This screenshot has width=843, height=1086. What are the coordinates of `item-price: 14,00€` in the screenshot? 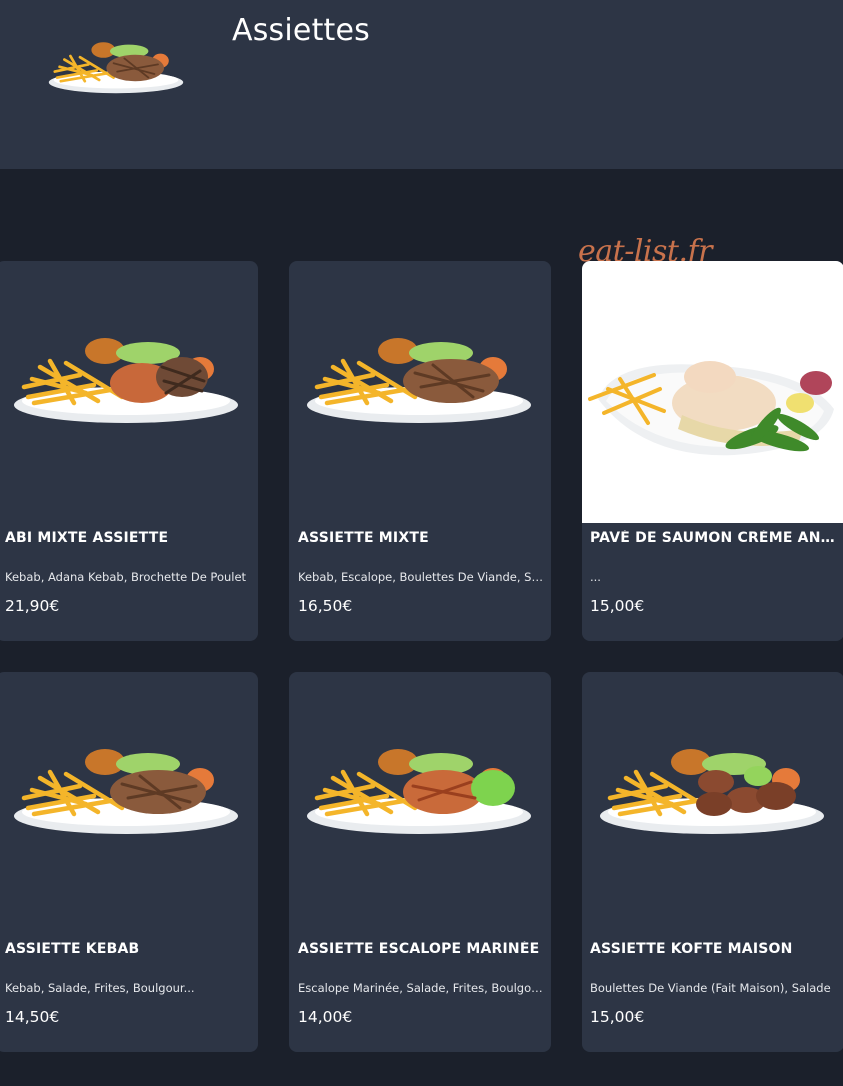 It's located at (325, 1017).